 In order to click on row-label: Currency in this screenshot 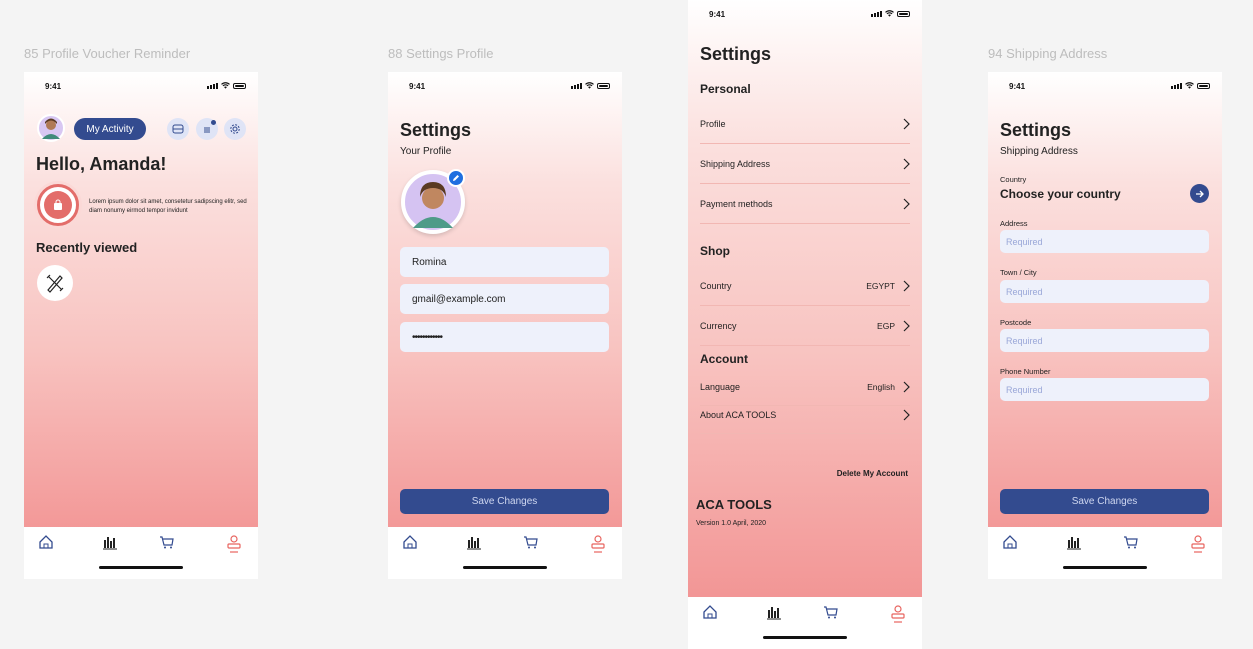, I will do `click(718, 325)`.